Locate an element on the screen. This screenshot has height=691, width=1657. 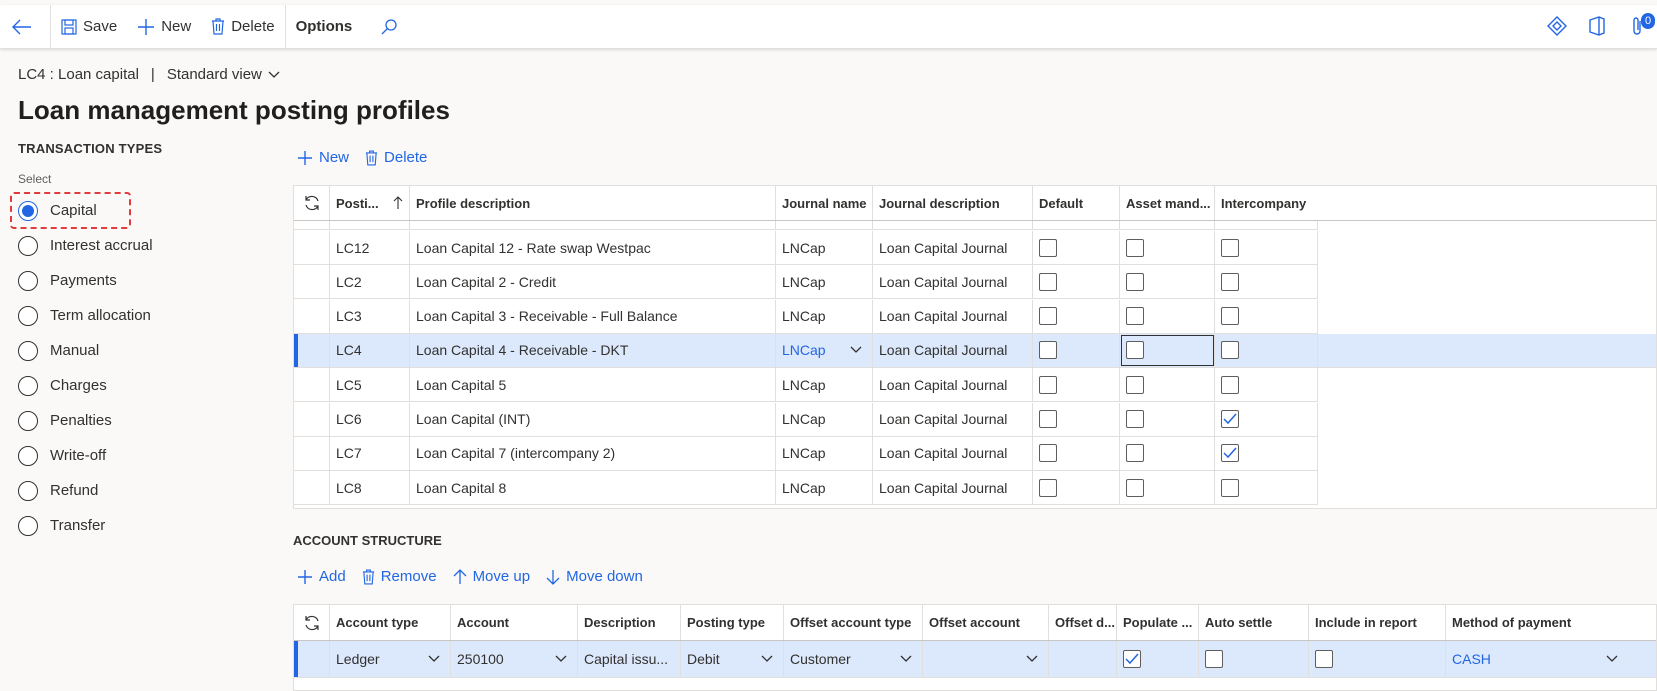
profile-delete-button: Delete is located at coordinates (396, 157).